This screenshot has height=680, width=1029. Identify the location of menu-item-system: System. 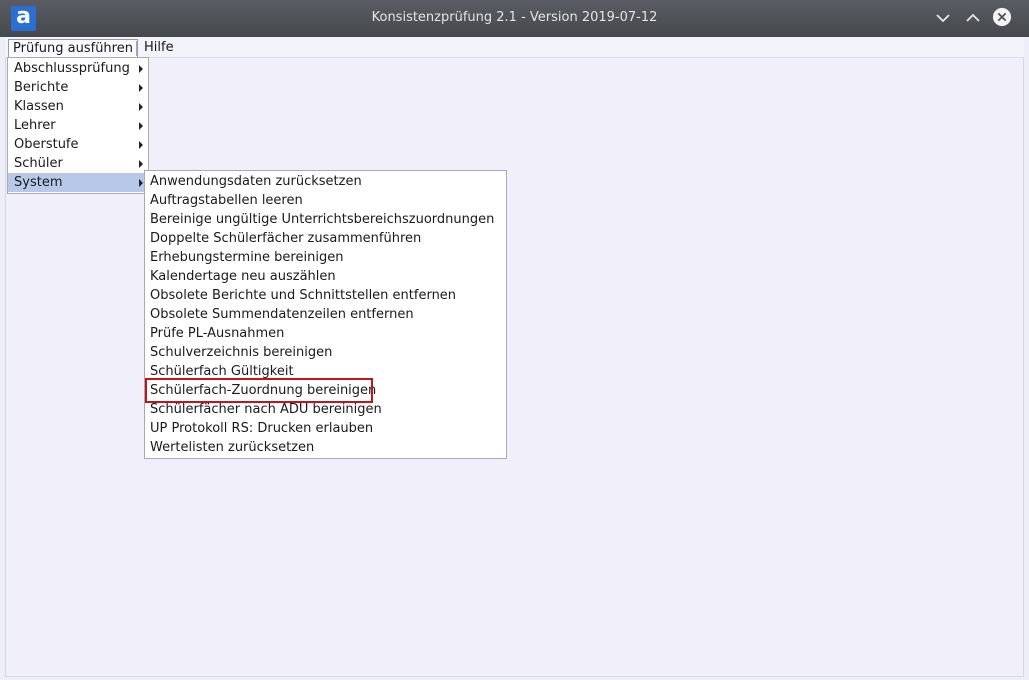
(78, 182).